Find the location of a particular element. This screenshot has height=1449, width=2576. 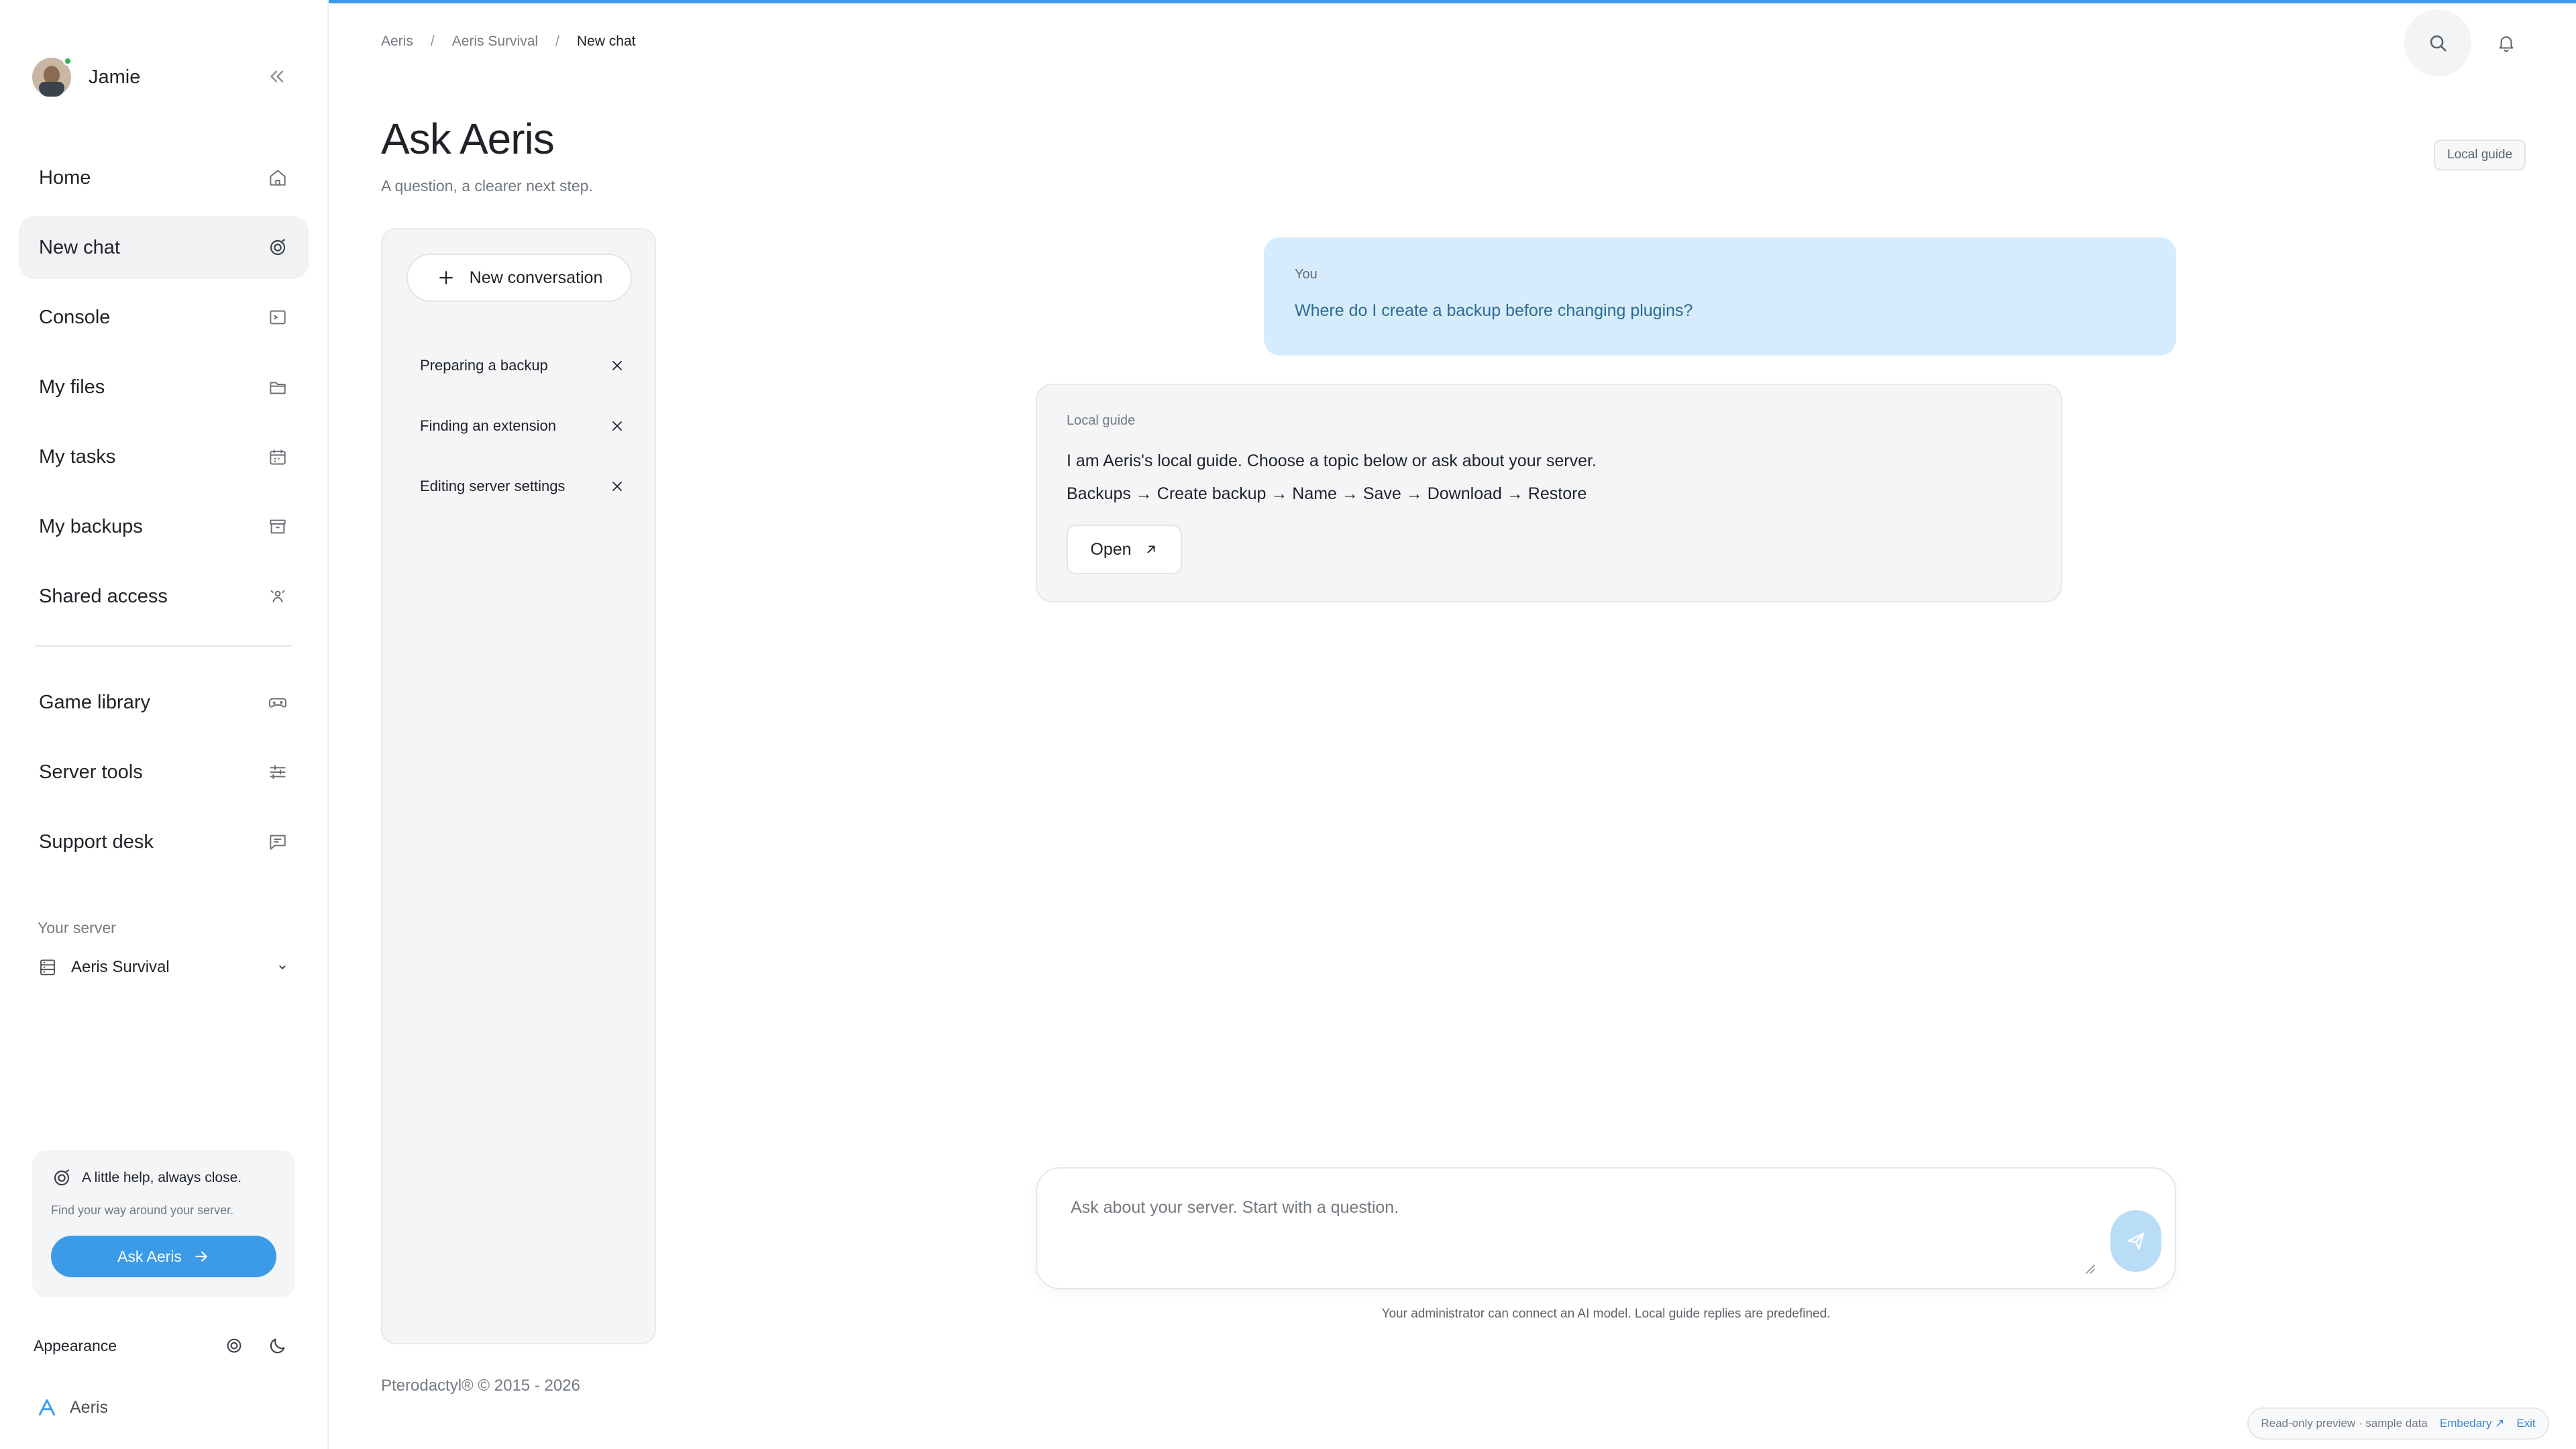

appearance-label: Appearance is located at coordinates (75, 1345).